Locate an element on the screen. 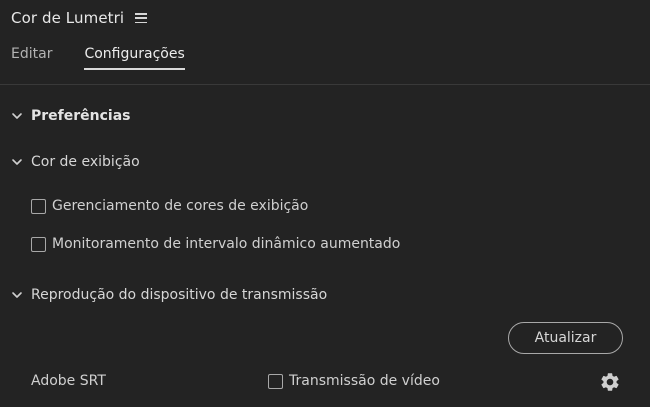 This screenshot has height=407, width=650. section-preferences-label: Preferências is located at coordinates (81, 116).